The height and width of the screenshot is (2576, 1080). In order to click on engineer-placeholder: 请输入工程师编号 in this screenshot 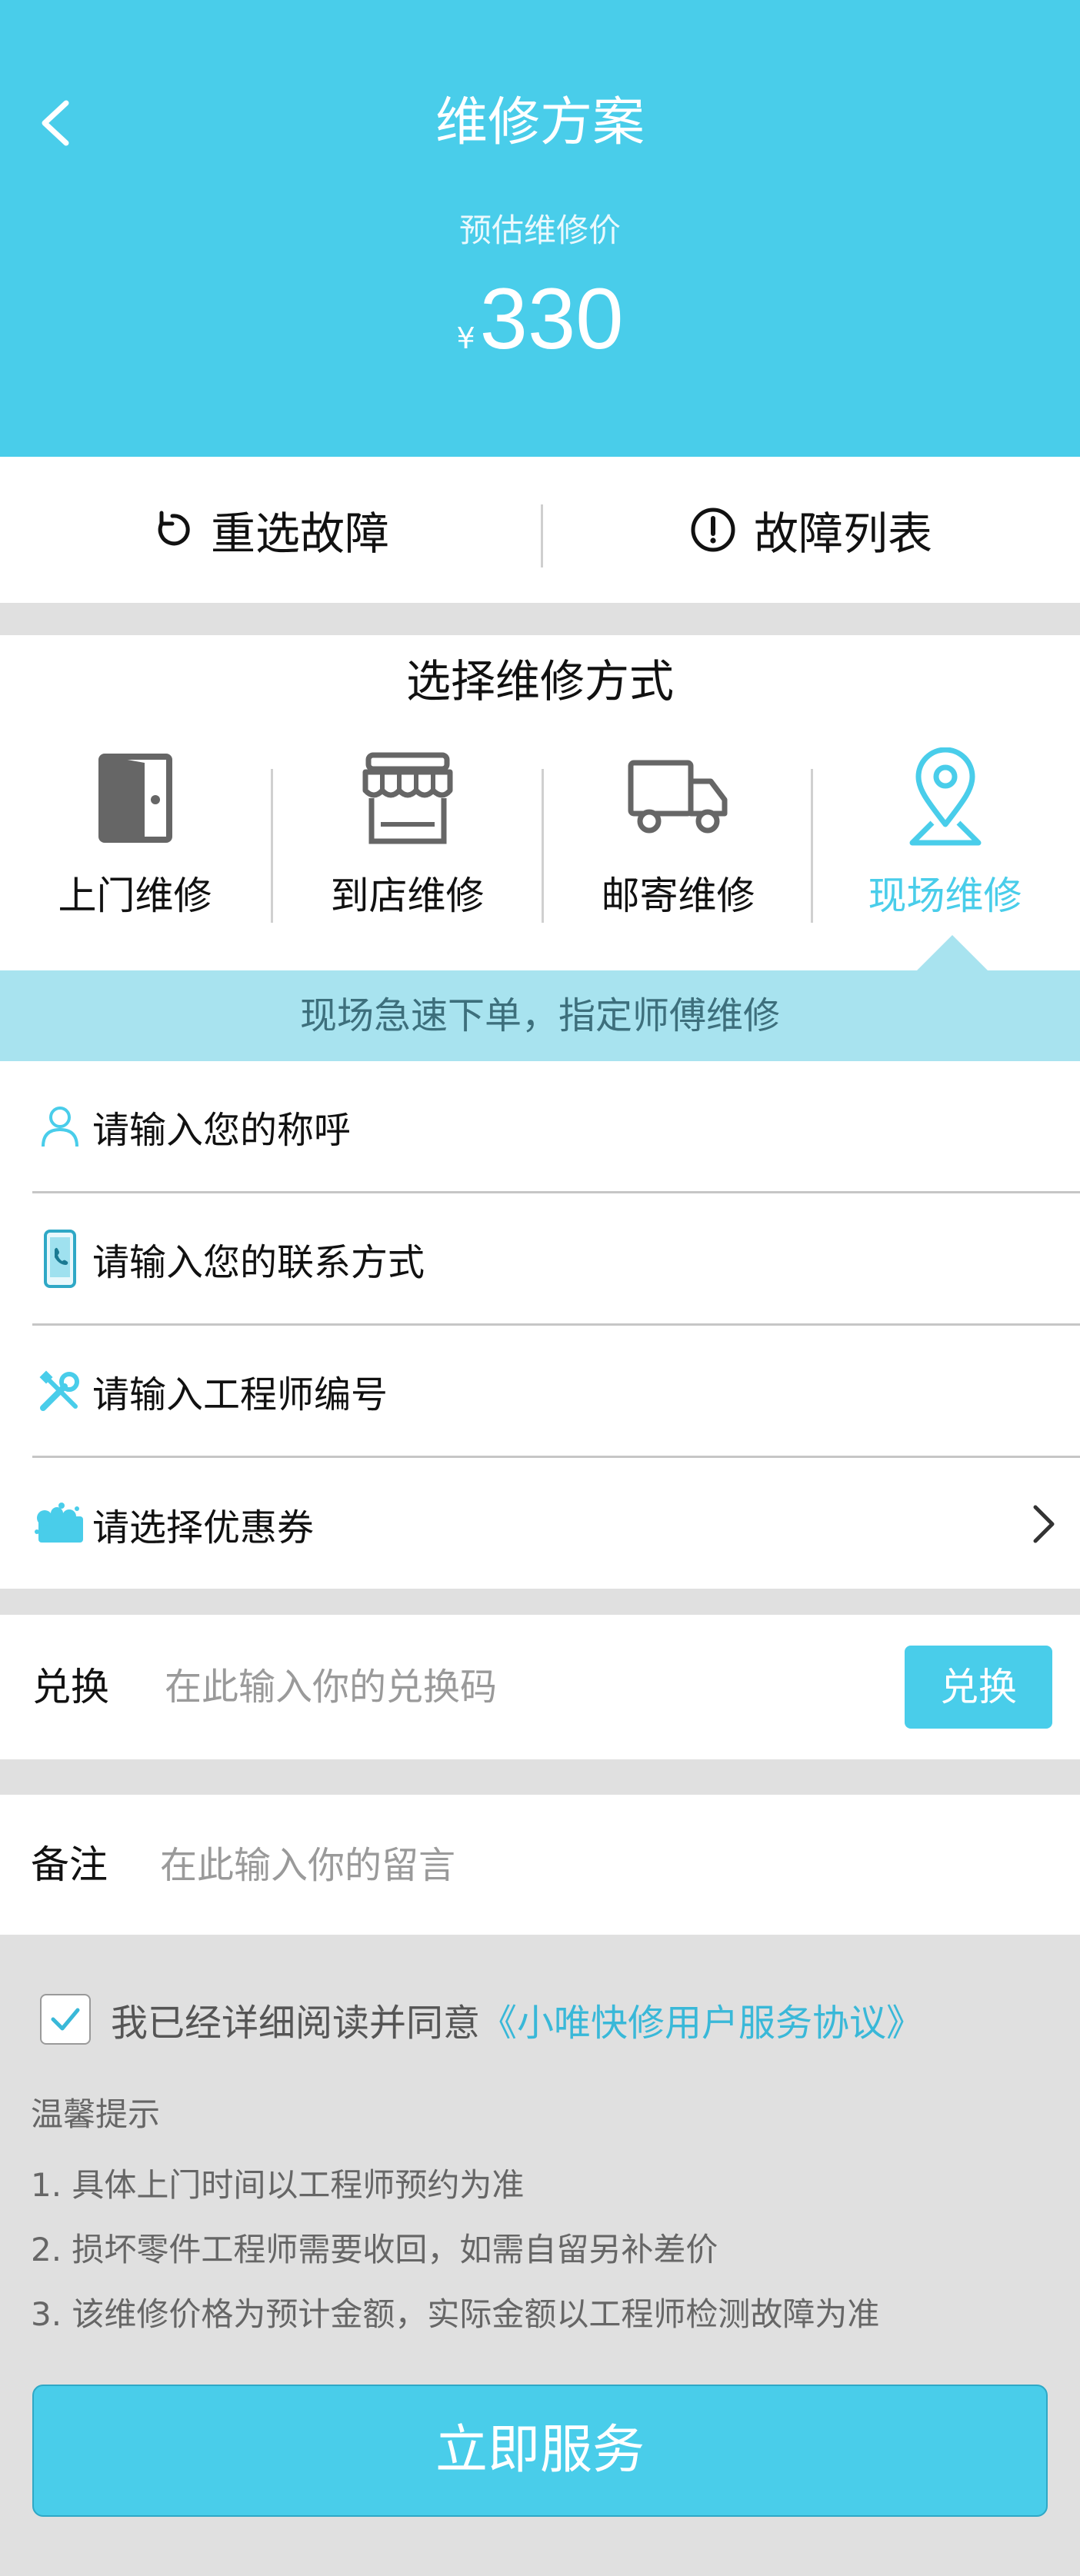, I will do `click(240, 1394)`.